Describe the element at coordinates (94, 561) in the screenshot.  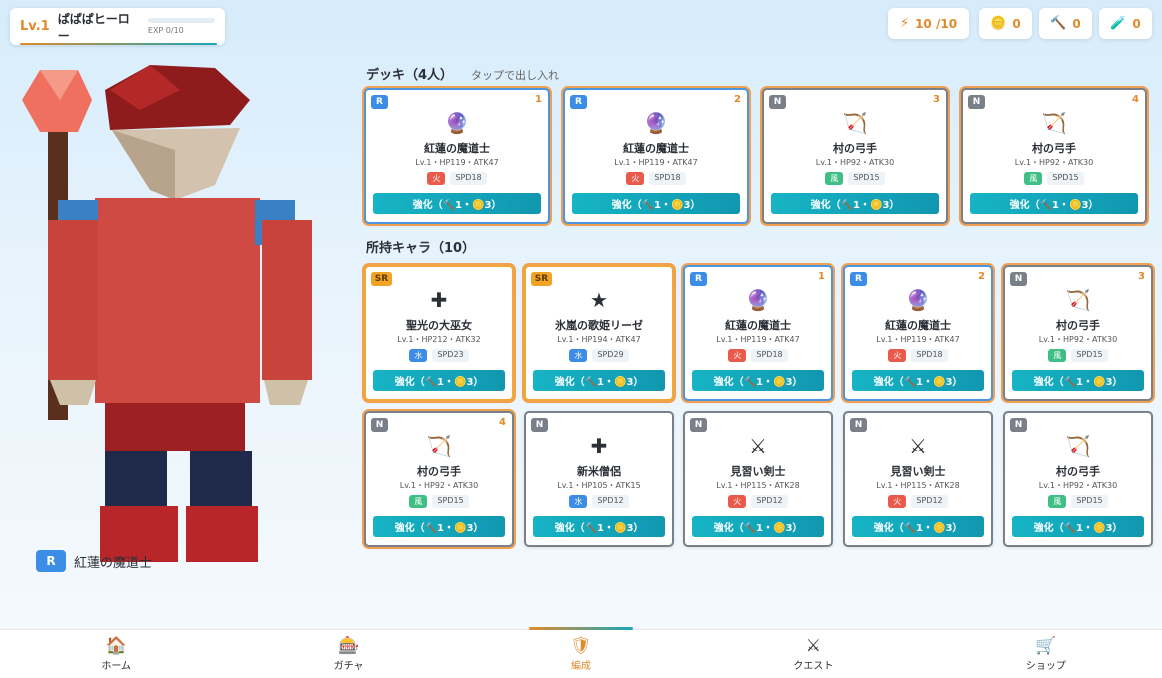
I see `selected-character: R 紅蓮の魔道士` at that location.